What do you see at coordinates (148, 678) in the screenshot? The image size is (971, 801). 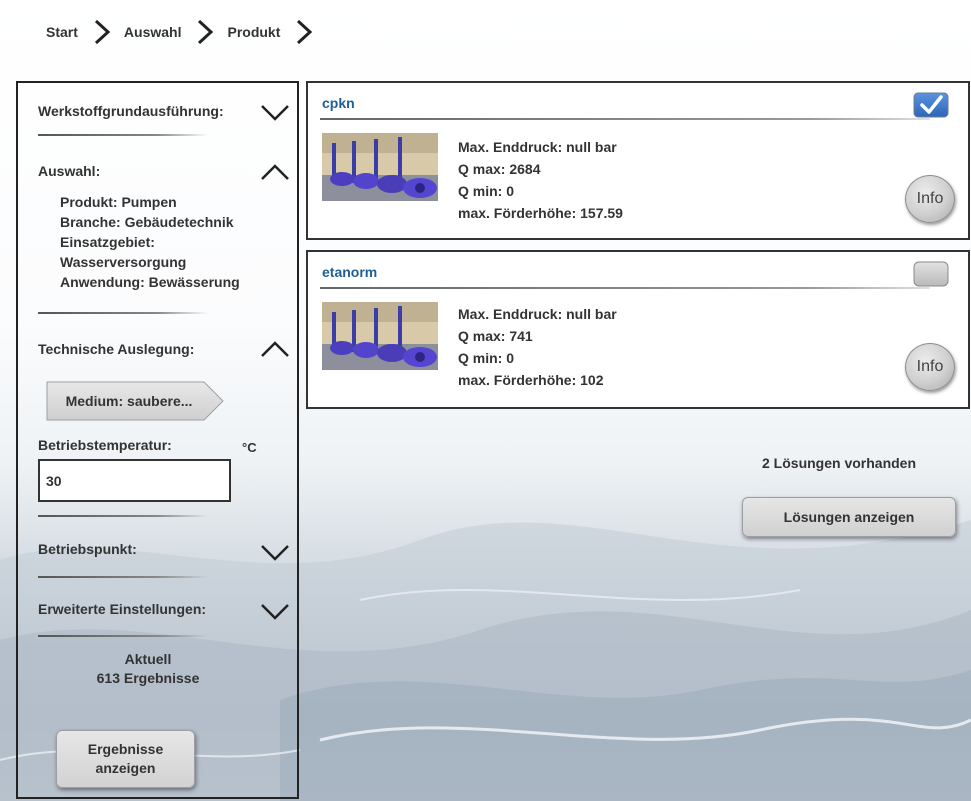 I see `results-count: 613 Ergebnisse` at bounding box center [148, 678].